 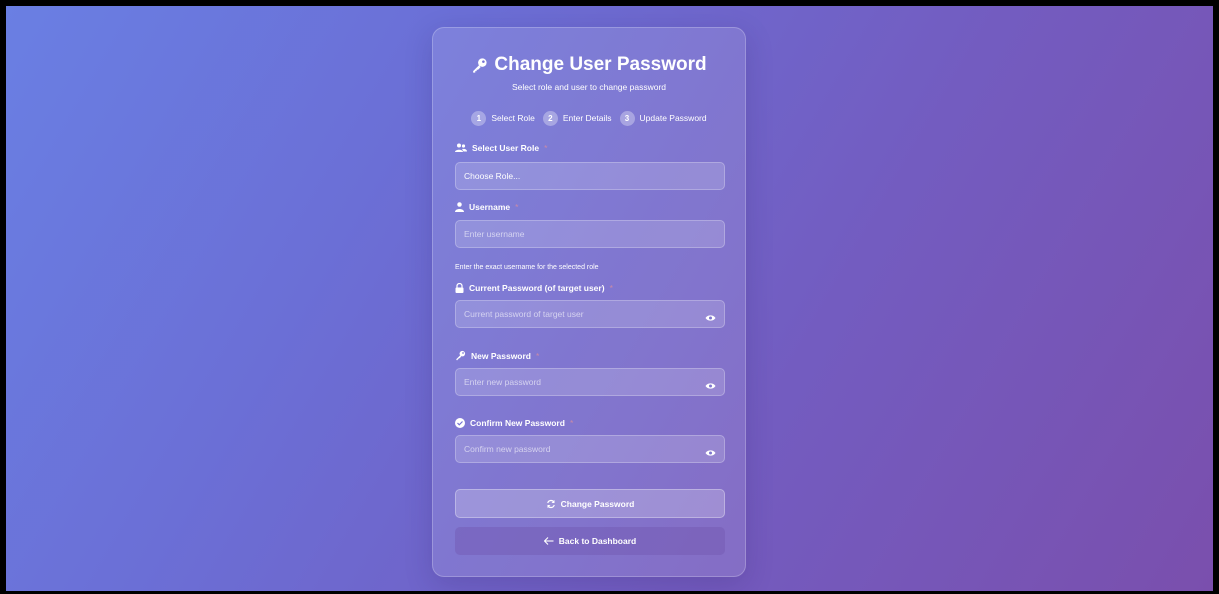 What do you see at coordinates (590, 382) in the screenshot?
I see `new-password-input: Enter new password` at bounding box center [590, 382].